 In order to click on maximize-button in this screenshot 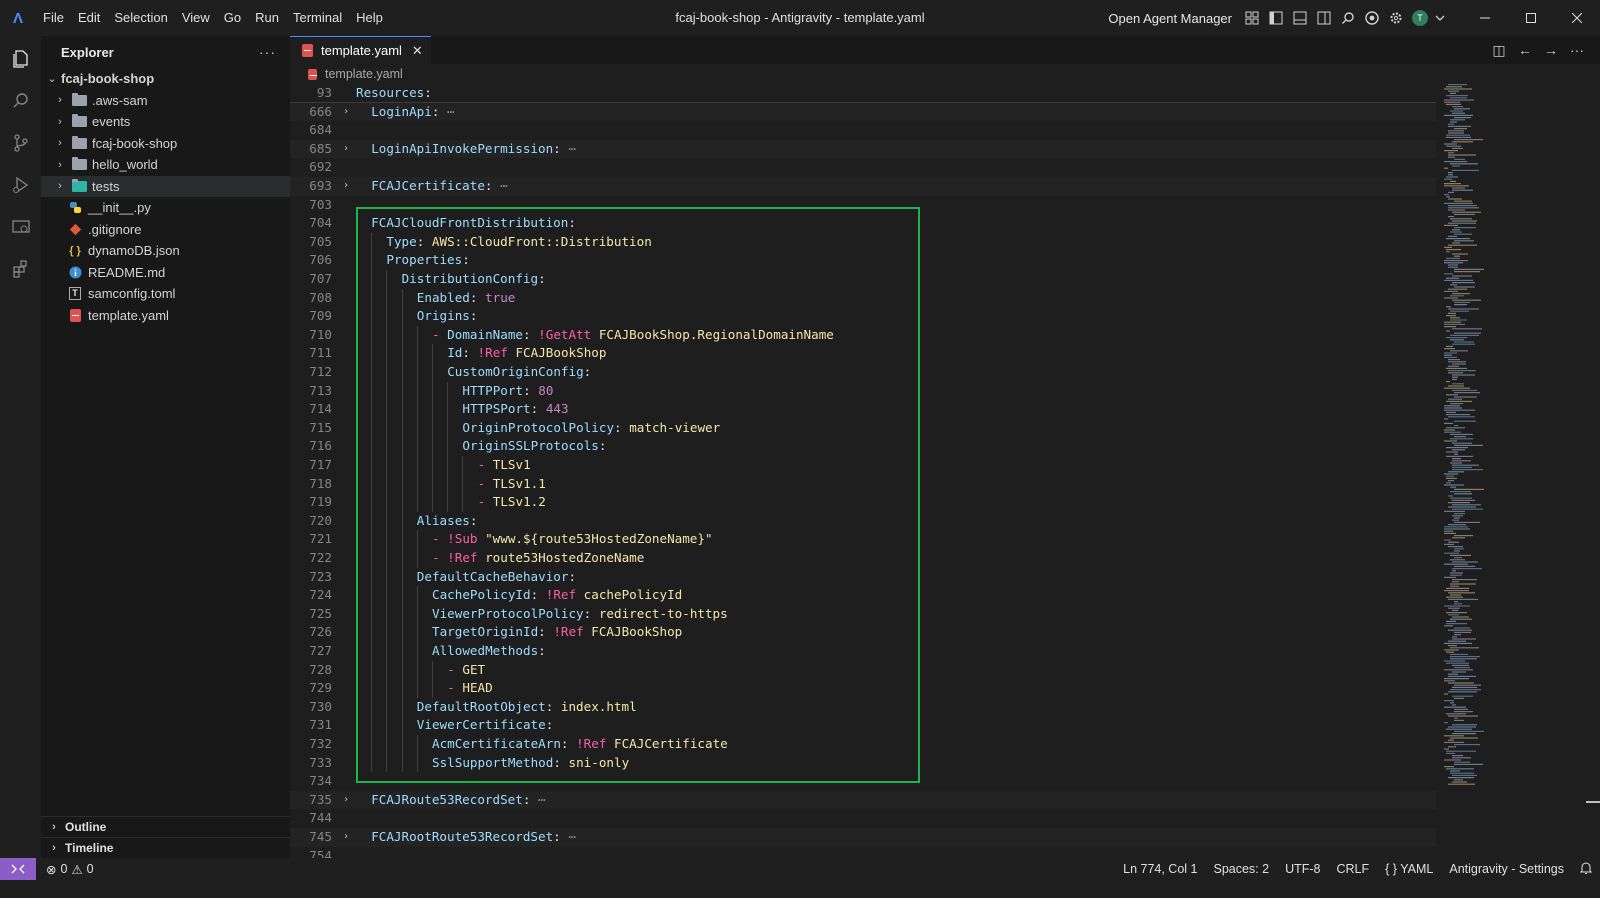, I will do `click(1531, 18)`.